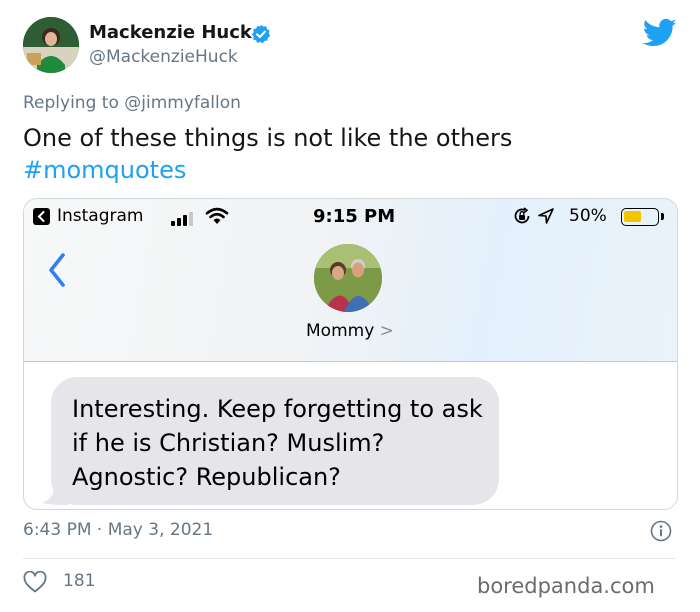 The height and width of the screenshot is (612, 700). What do you see at coordinates (186, 218) in the screenshot?
I see `signal-icon` at bounding box center [186, 218].